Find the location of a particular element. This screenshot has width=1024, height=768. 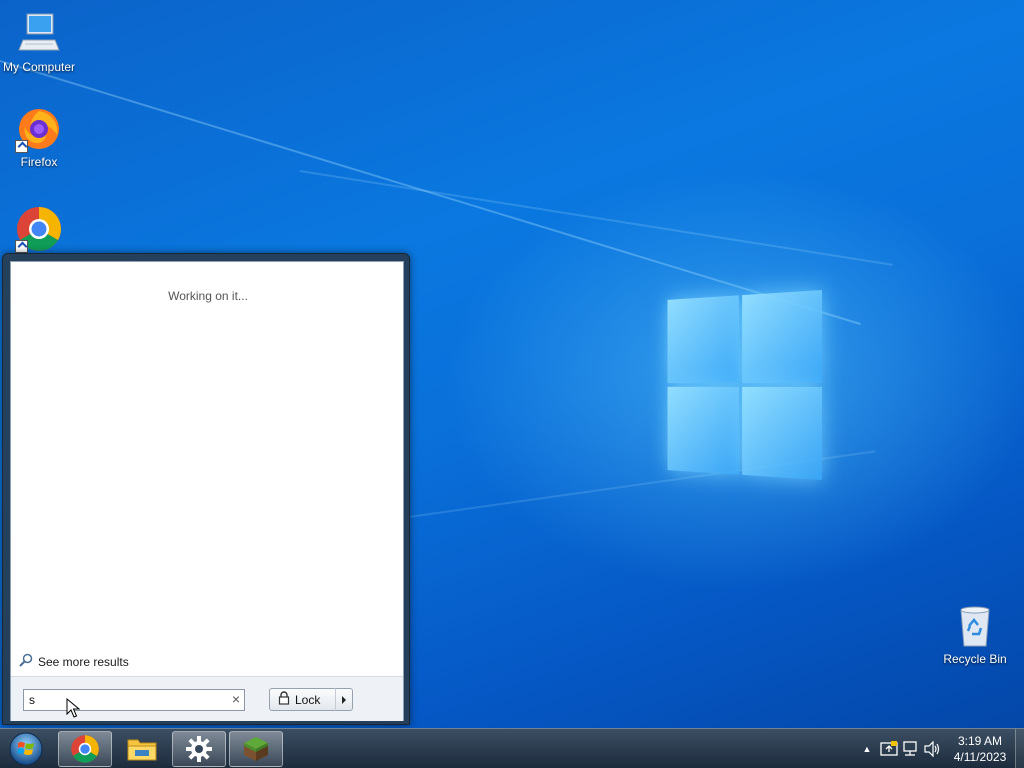

taskbar-button-chrome is located at coordinates (85, 749).